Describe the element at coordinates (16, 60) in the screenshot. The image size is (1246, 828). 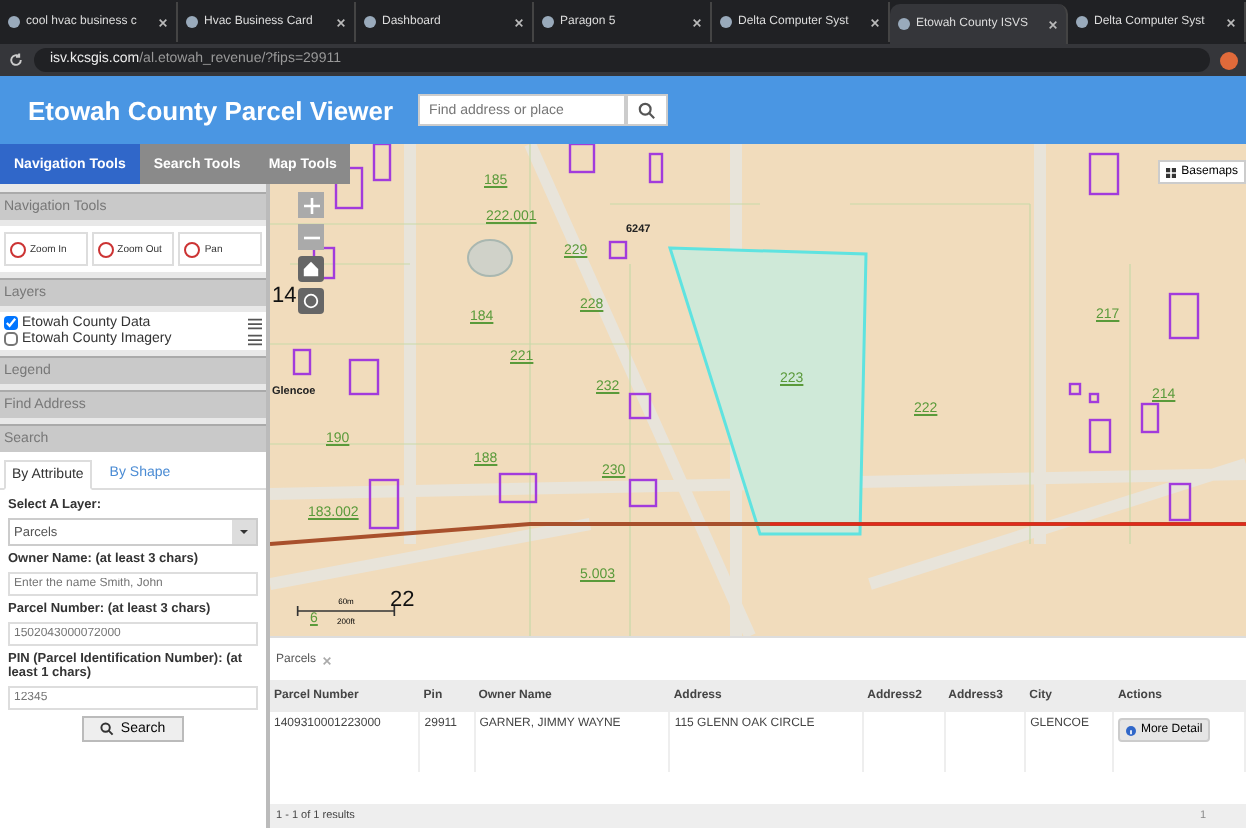
I see `reload-icon` at that location.